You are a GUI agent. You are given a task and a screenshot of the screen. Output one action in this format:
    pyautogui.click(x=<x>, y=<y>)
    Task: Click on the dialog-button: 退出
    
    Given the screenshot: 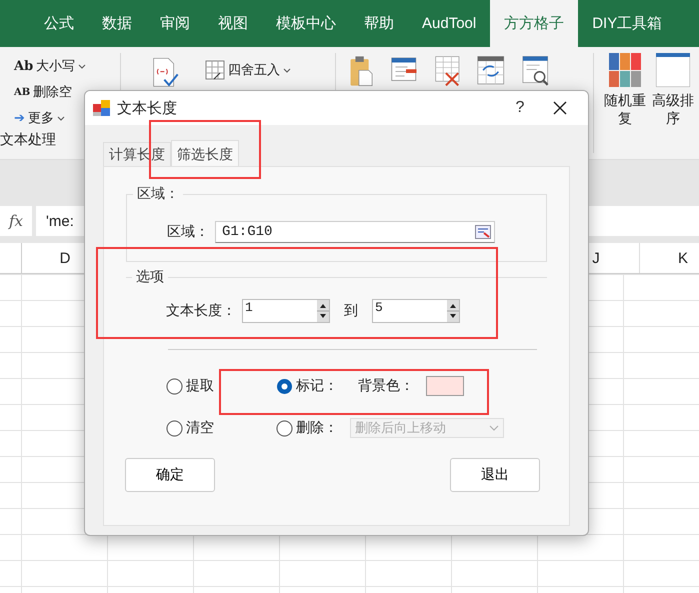 What is the action you would take?
    pyautogui.click(x=495, y=475)
    